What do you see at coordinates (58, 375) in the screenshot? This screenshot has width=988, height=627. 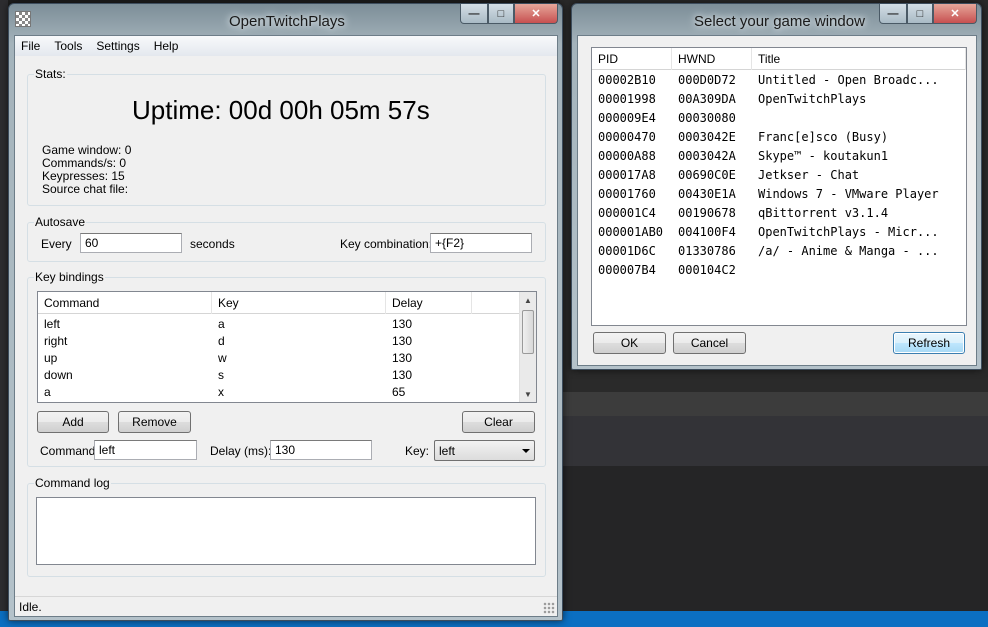 I see `binding-command: down` at bounding box center [58, 375].